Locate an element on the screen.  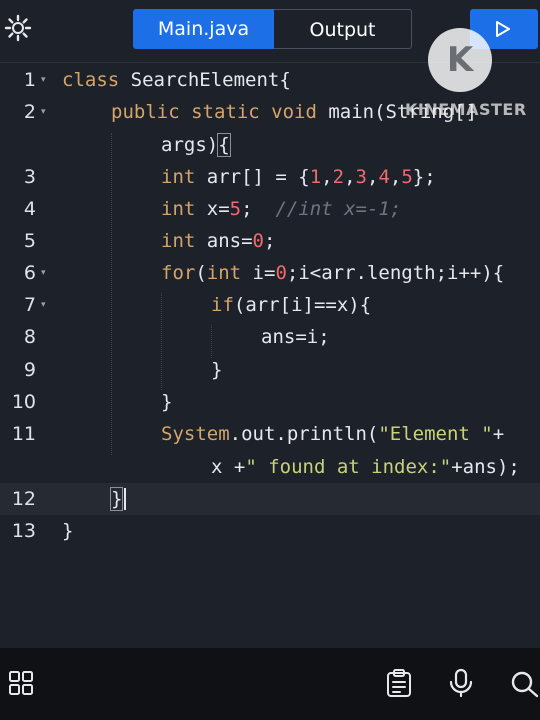
line-number: 5 is located at coordinates (29, 241).